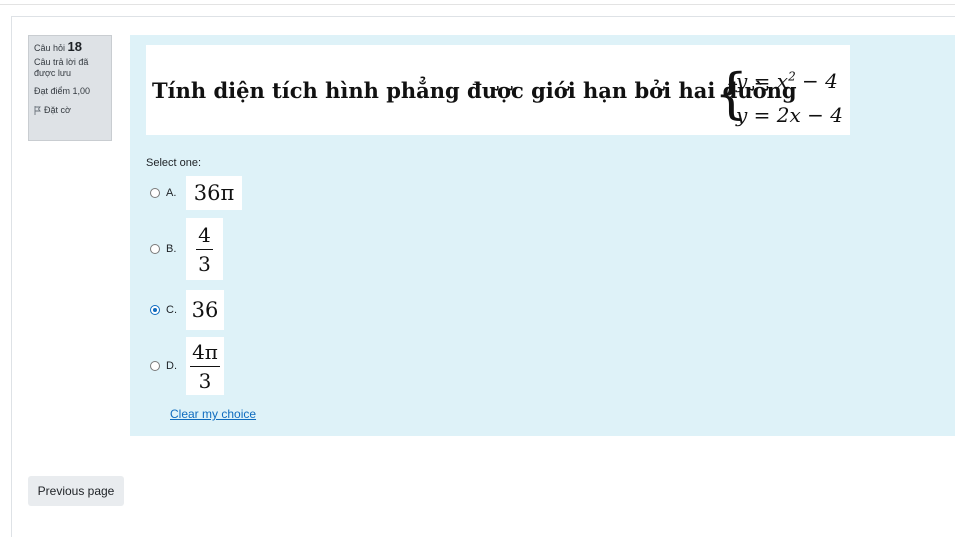  I want to click on top-divider, so click(477, 4).